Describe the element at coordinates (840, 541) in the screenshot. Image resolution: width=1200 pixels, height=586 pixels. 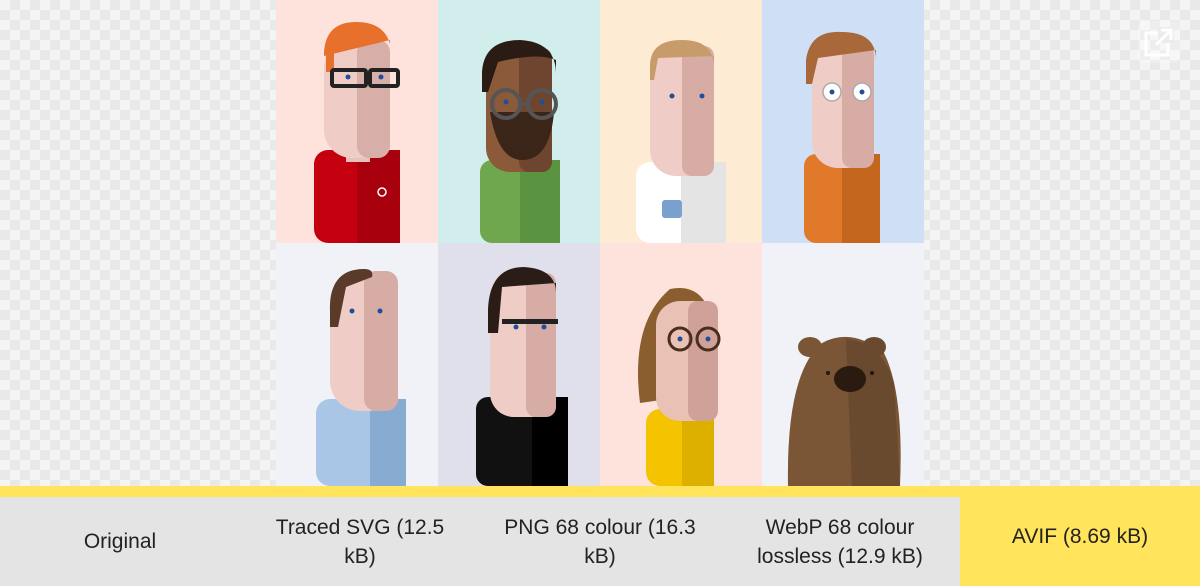
I see `option-webp-68-colour-lossless: WebP 68 colour lossless (12.9 kB)` at that location.